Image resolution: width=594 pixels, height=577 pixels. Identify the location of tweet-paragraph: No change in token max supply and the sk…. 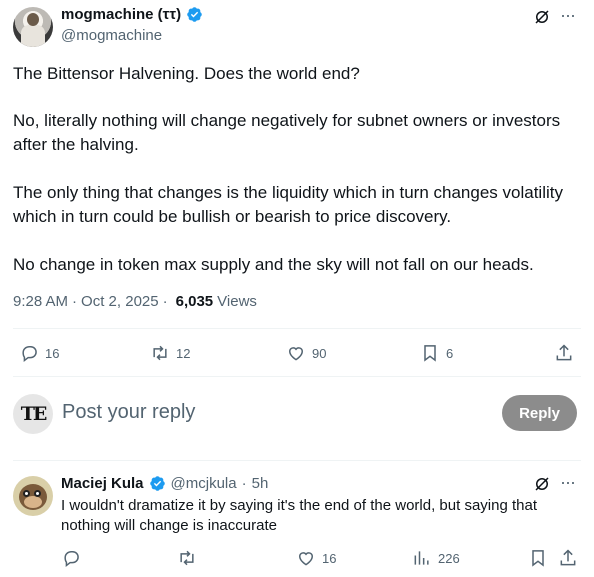
(273, 264).